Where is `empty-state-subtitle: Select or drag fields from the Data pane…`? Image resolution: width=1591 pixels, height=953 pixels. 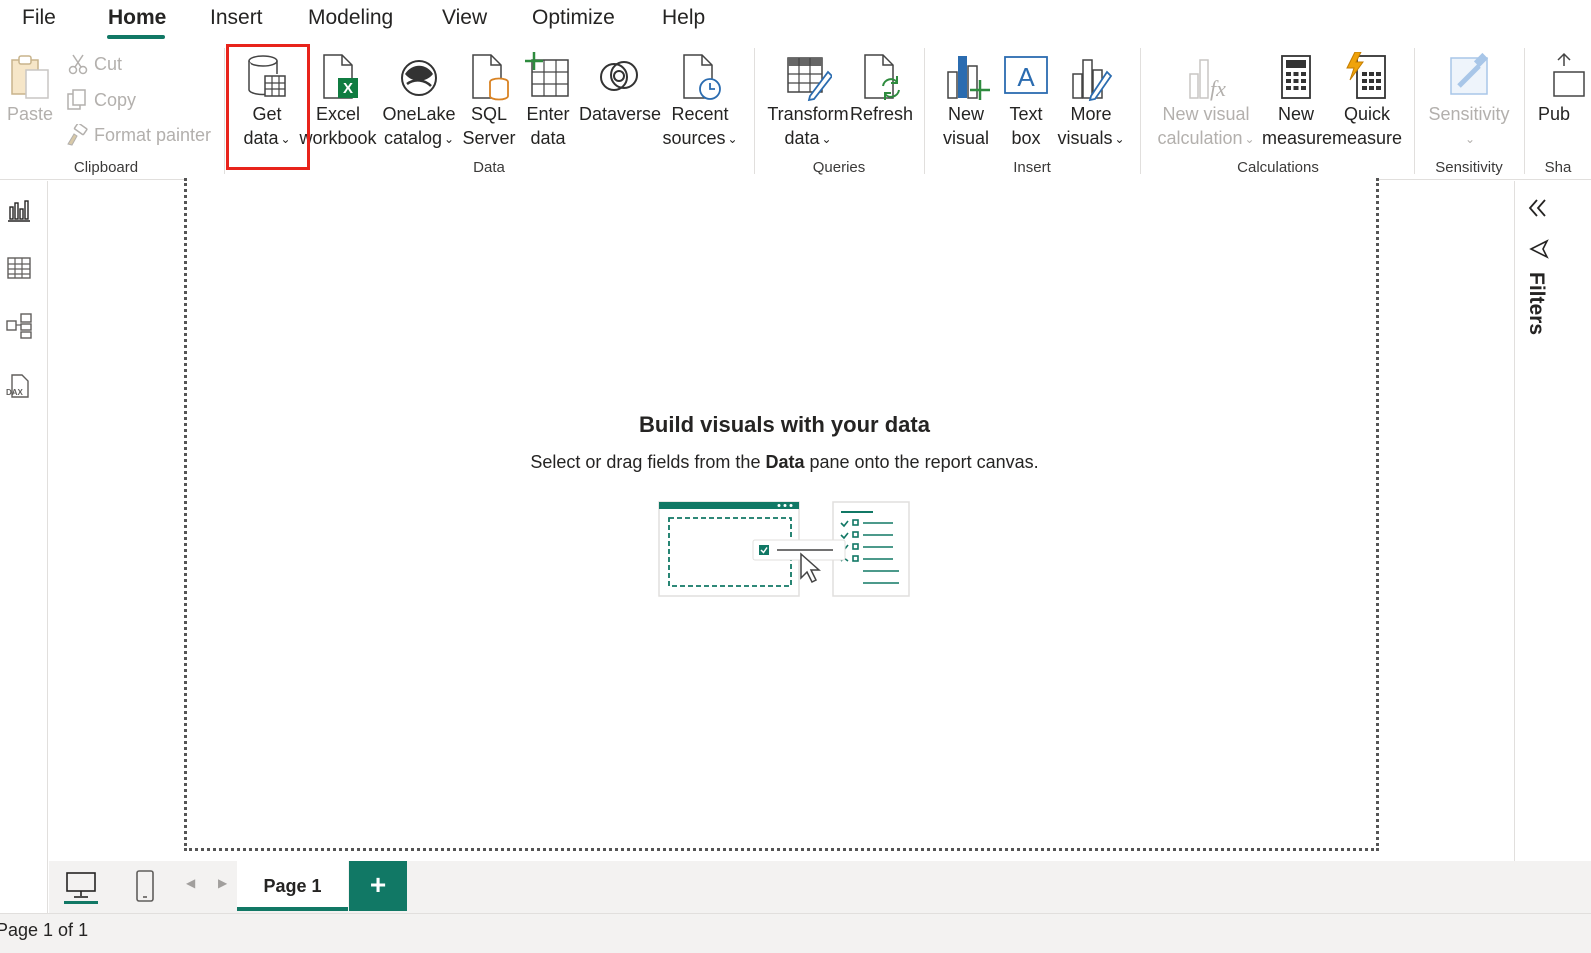 empty-state-subtitle: Select or drag fields from the Data pane… is located at coordinates (784, 462).